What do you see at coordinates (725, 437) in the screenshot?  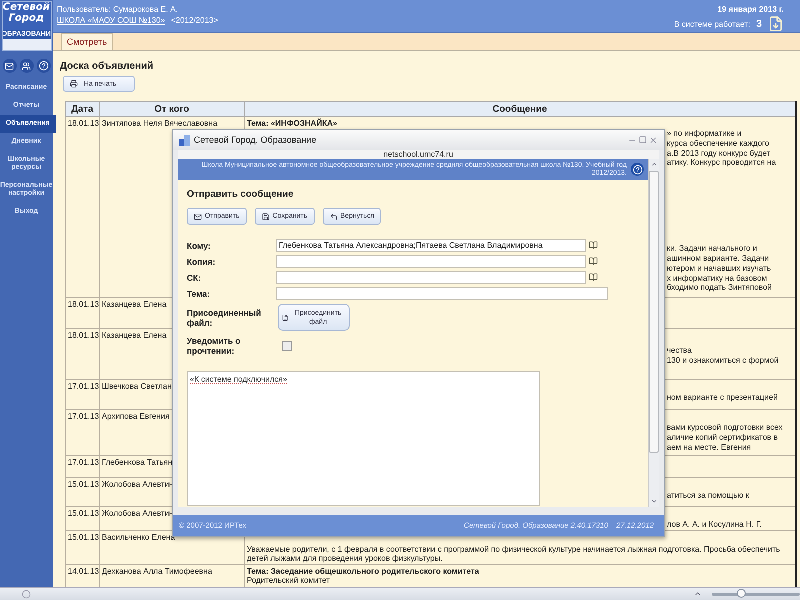 I see `message-text: вами курсовой подготовки всех аличие копий сертификатов в аем на месте. Евгения` at bounding box center [725, 437].